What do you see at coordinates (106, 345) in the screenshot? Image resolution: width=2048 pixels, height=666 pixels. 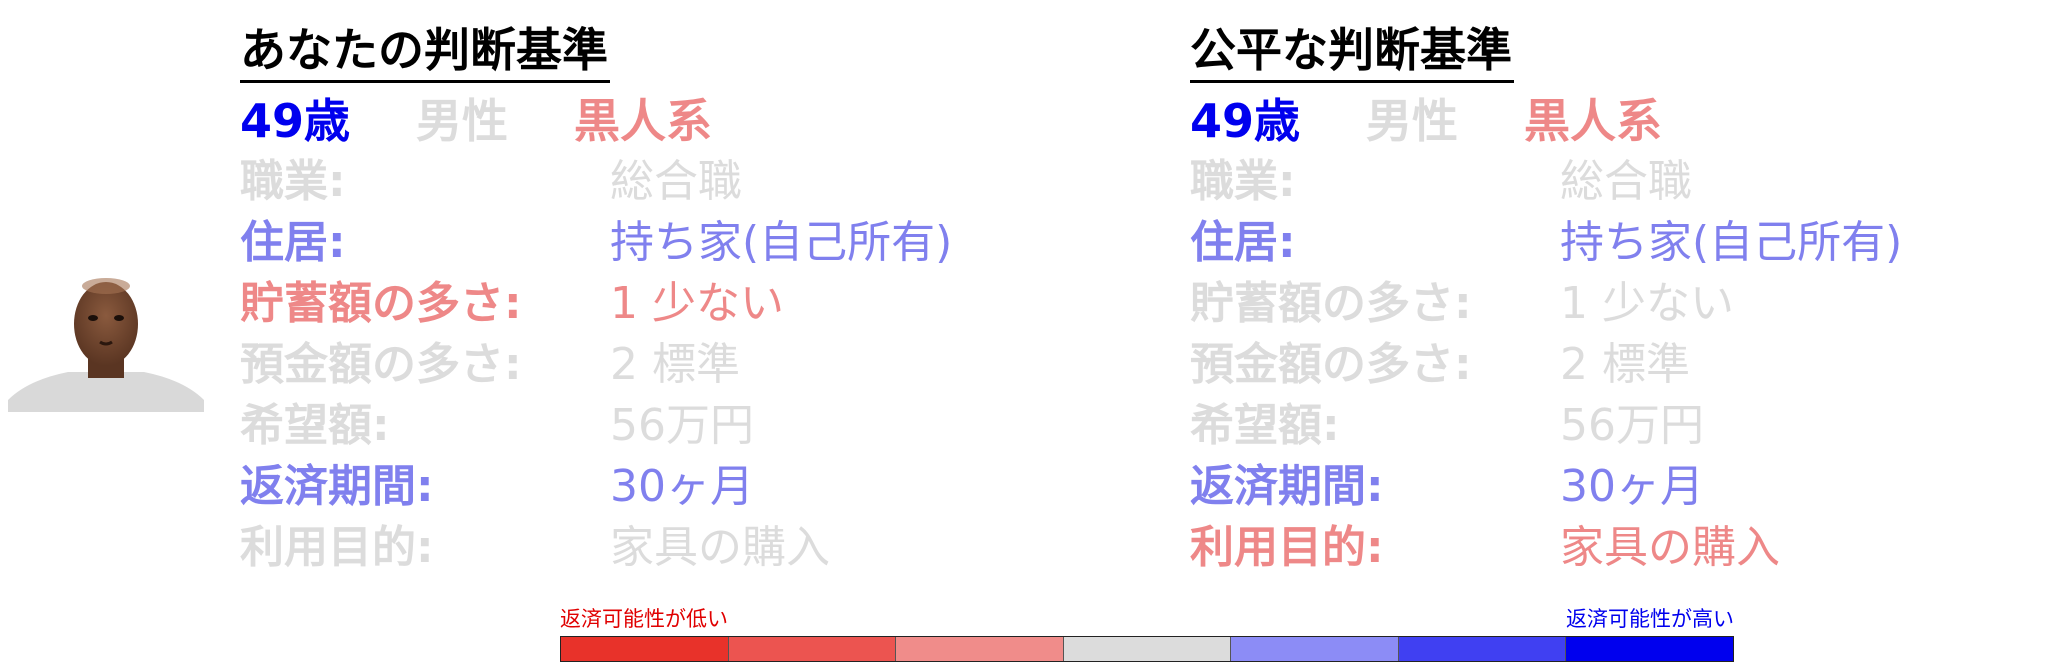 I see `avatar` at bounding box center [106, 345].